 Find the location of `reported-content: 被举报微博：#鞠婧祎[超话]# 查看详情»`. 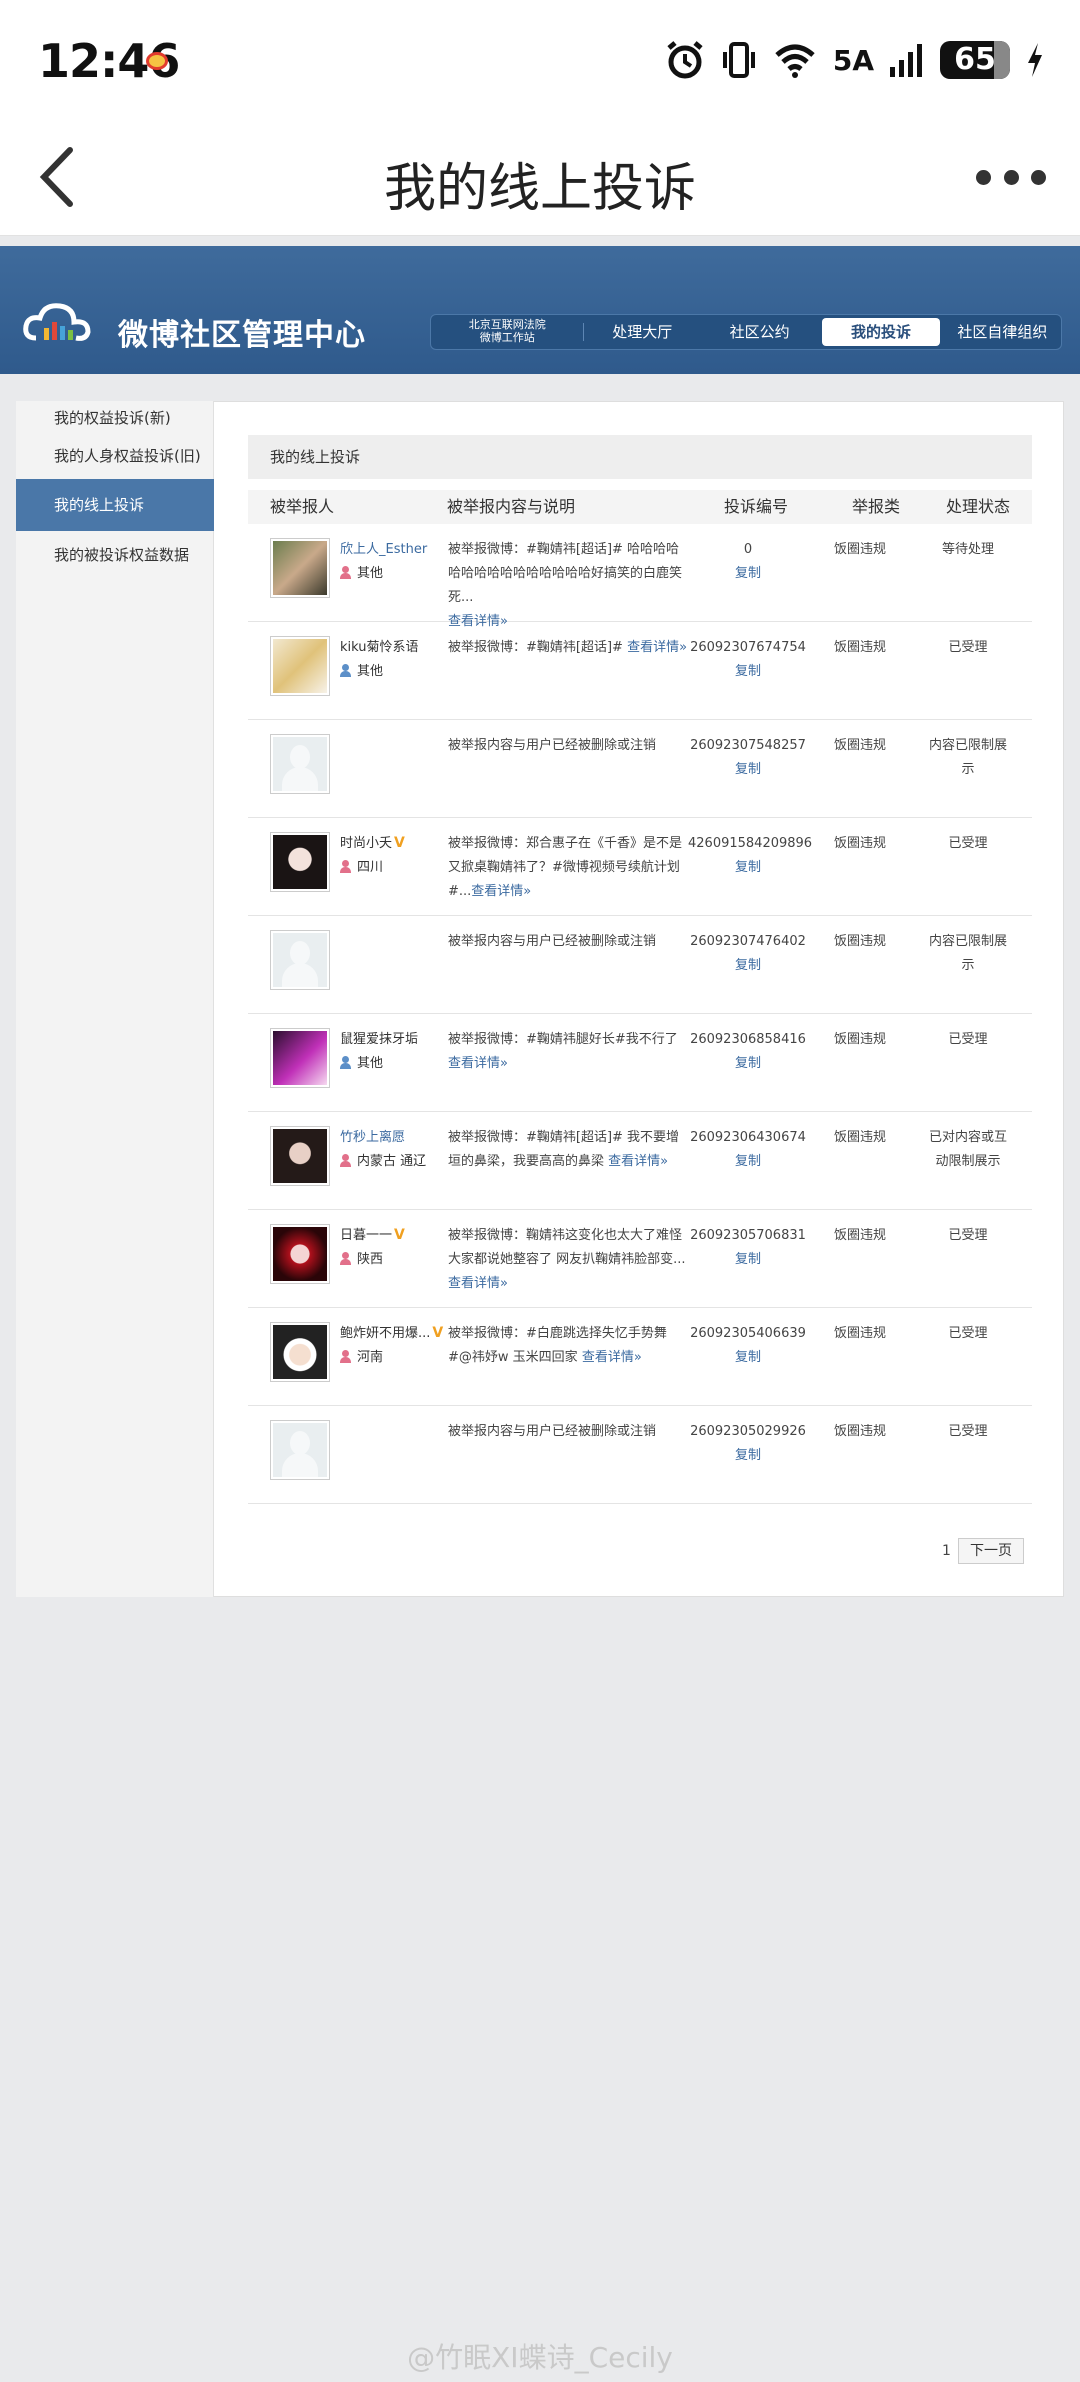

reported-content: 被举报微博：#鞠婧祎[超话]# 查看详情» is located at coordinates (568, 647).